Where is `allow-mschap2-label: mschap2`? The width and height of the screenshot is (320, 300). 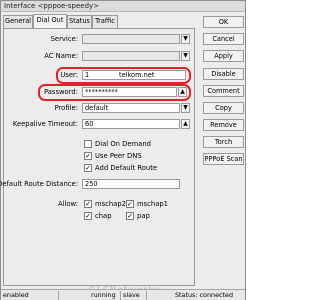
allow-mschap2-label: mschap2 is located at coordinates (111, 204).